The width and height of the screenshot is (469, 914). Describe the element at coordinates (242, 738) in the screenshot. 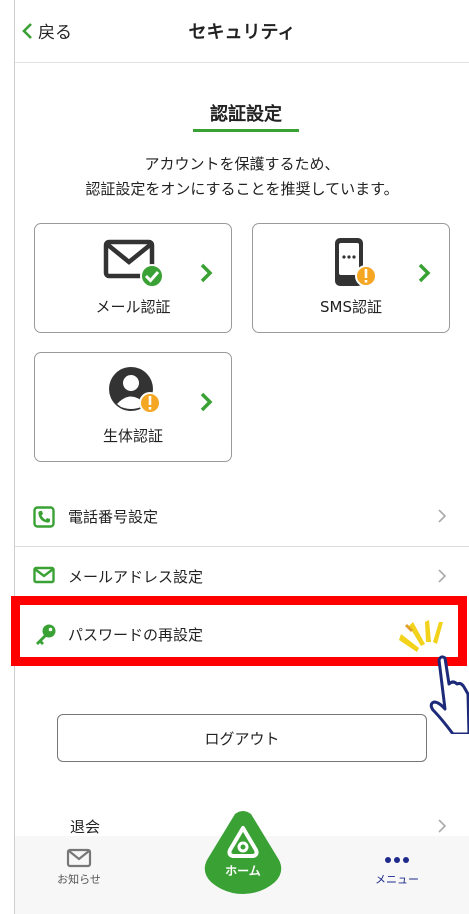

I see `logout-button: ログアウト` at that location.